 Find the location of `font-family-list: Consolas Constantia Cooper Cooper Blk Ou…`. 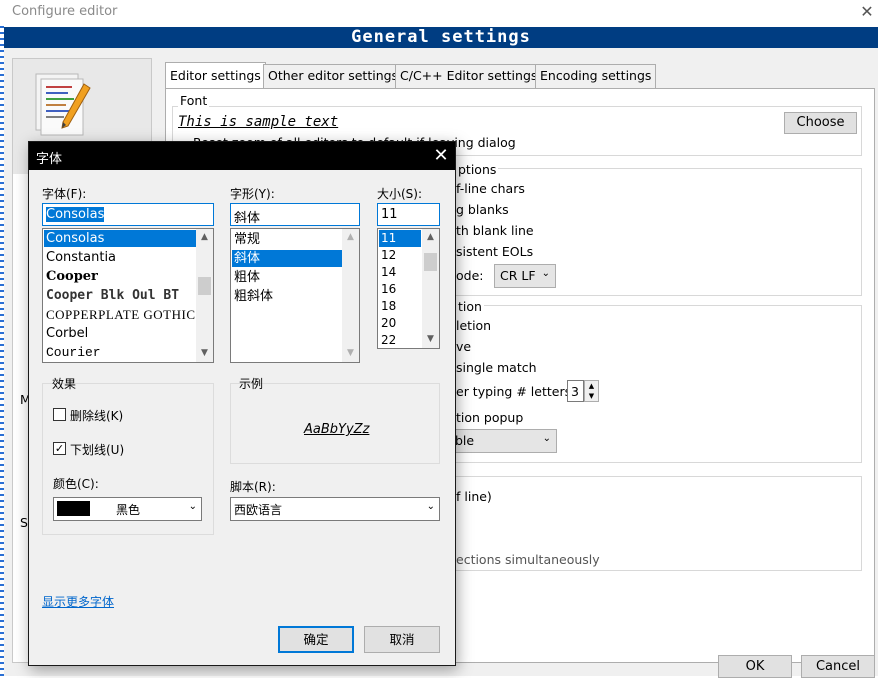

font-family-list: Consolas Constantia Cooper Cooper Blk Ou… is located at coordinates (128, 295).